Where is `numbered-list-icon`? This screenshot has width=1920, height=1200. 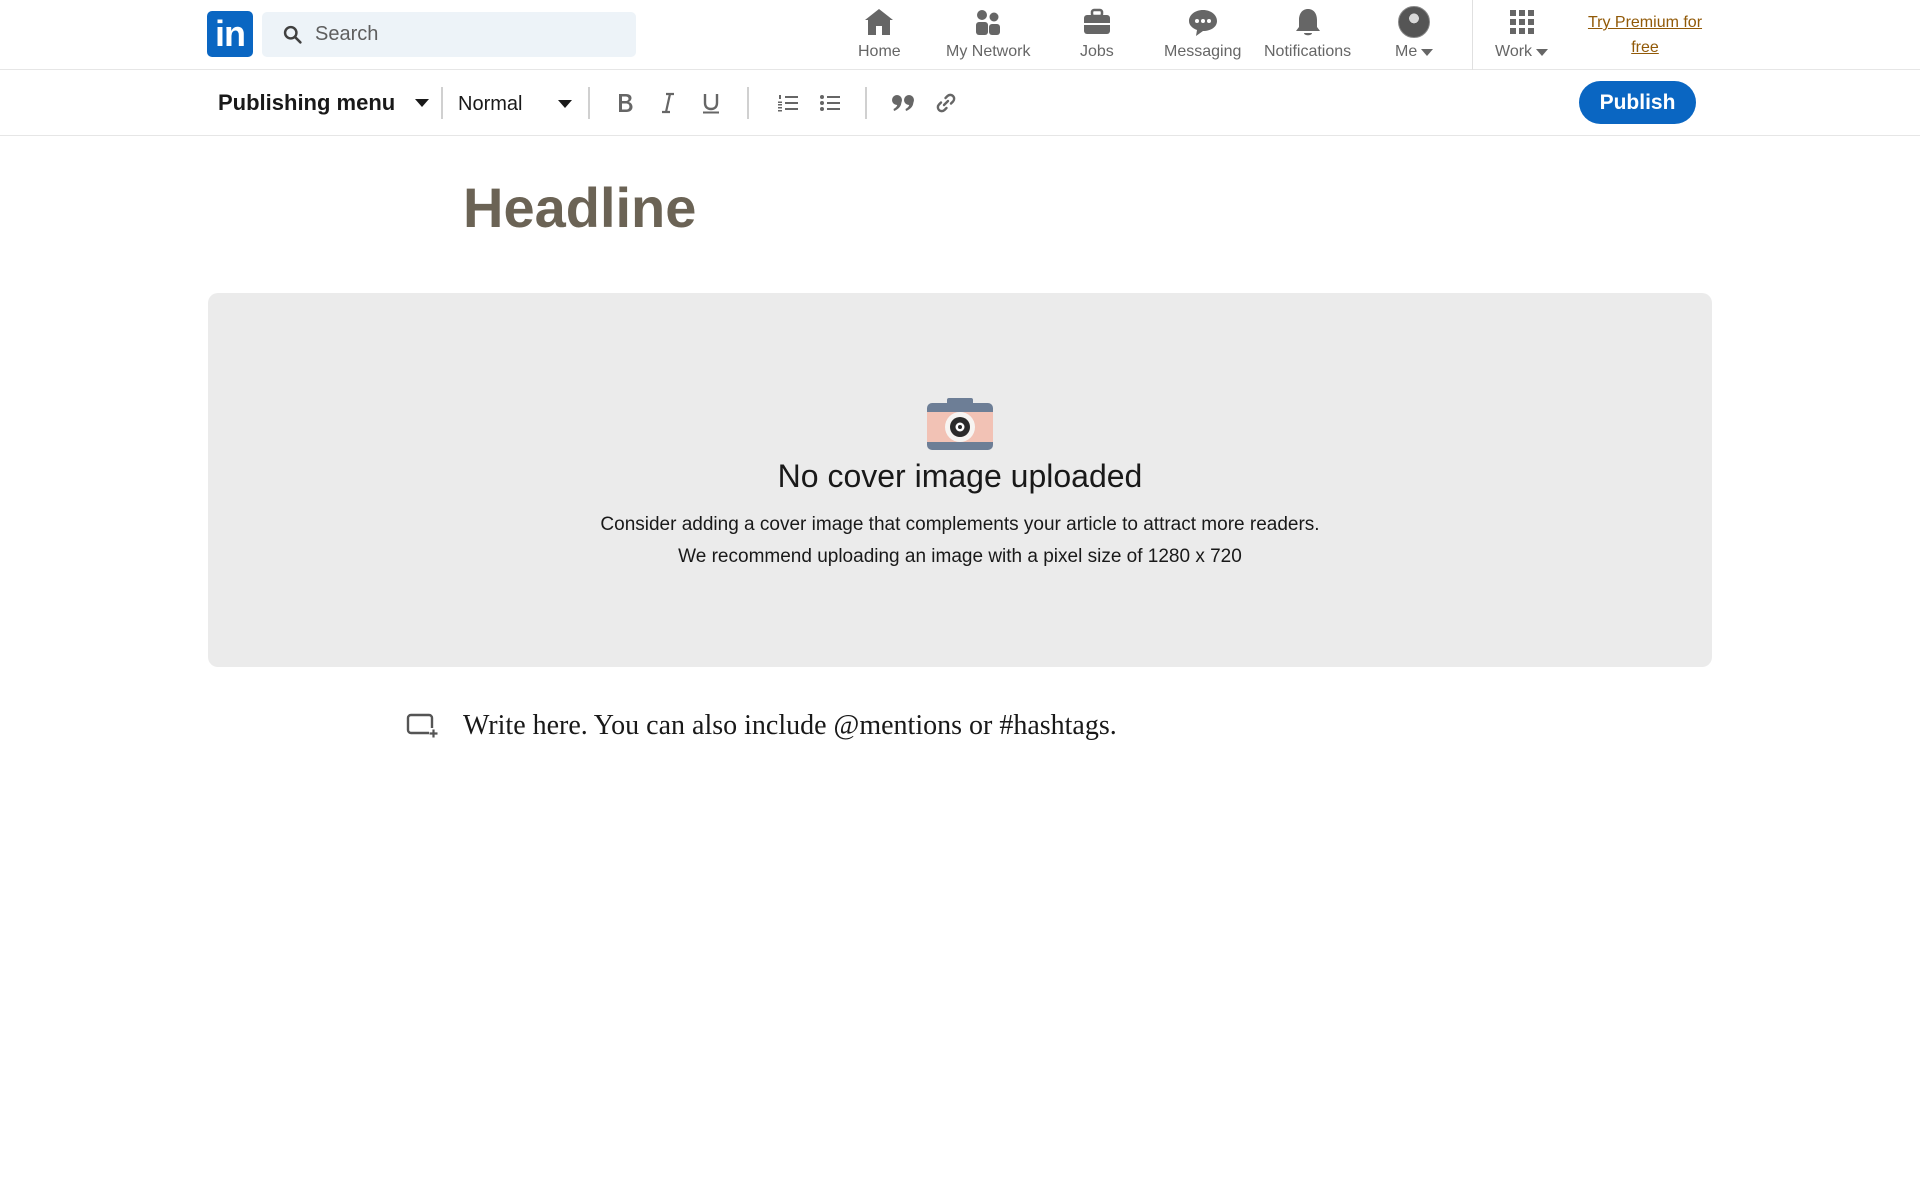
numbered-list-icon is located at coordinates (788, 103).